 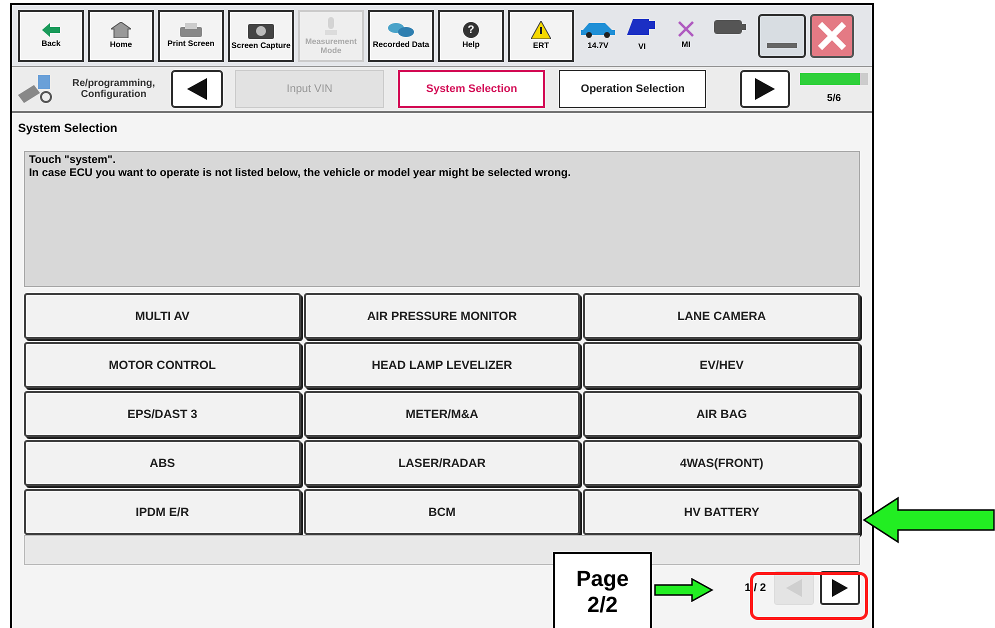 I want to click on toolbar-button: Home, so click(x=121, y=36).